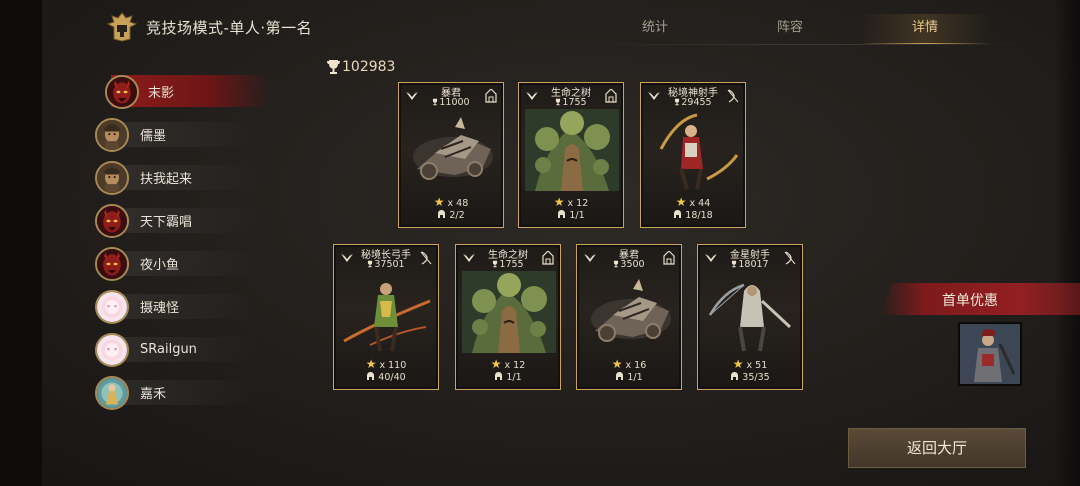  What do you see at coordinates (195, 392) in the screenshot?
I see `player-item: 嘉禾` at bounding box center [195, 392].